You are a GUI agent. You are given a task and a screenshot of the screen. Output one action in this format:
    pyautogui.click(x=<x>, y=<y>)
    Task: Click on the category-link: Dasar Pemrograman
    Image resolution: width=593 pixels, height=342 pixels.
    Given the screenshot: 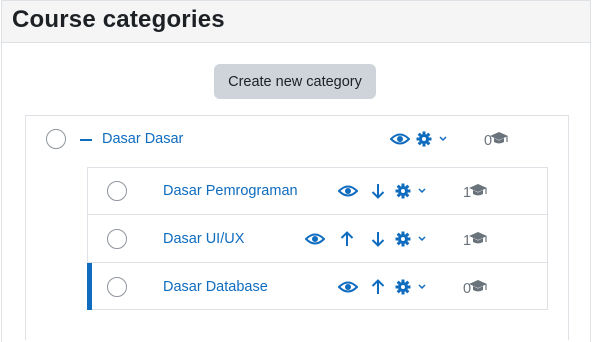 What is the action you would take?
    pyautogui.click(x=230, y=191)
    